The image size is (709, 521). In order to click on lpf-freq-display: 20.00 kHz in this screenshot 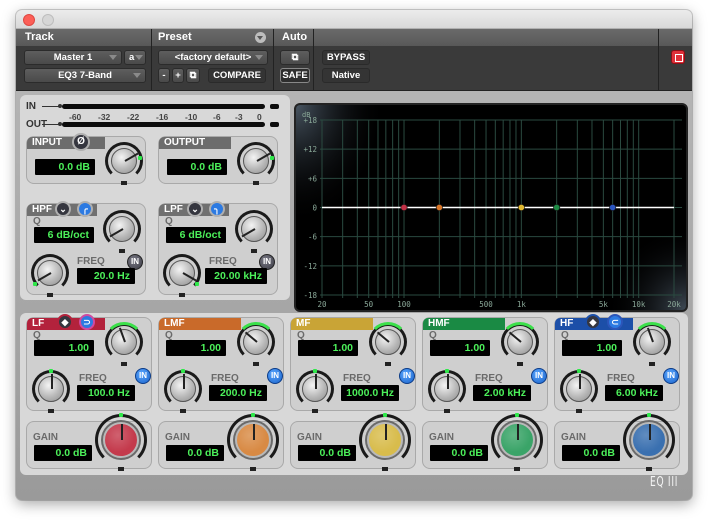, I will do `click(236, 276)`.